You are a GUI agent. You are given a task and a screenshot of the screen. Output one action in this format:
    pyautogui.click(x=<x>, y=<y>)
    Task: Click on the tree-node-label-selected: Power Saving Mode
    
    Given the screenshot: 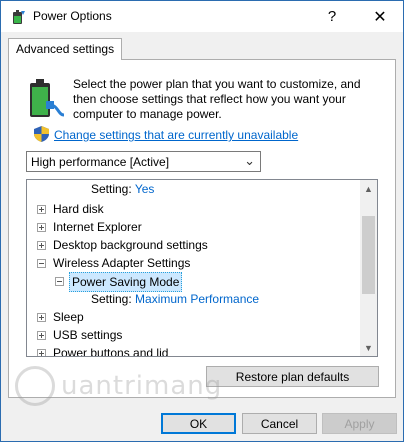 What is the action you would take?
    pyautogui.click(x=126, y=282)
    